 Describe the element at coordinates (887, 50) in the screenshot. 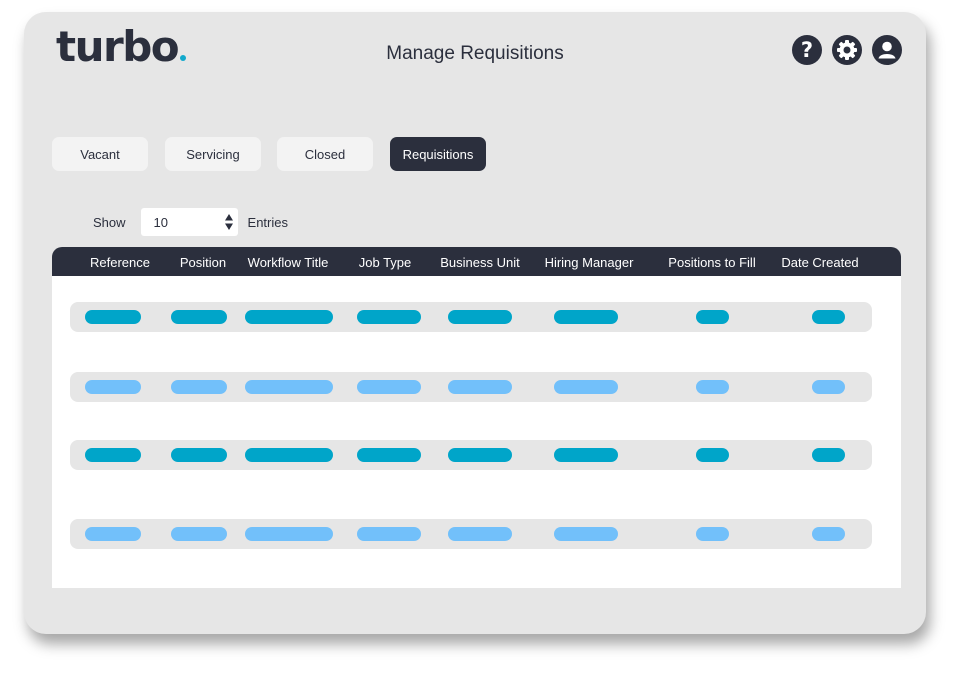

I see `user-profile-icon` at that location.